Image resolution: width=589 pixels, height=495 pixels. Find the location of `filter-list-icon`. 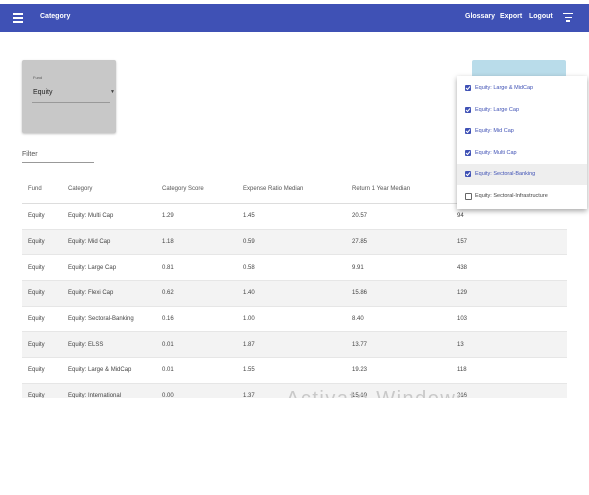

filter-list-icon is located at coordinates (568, 18).